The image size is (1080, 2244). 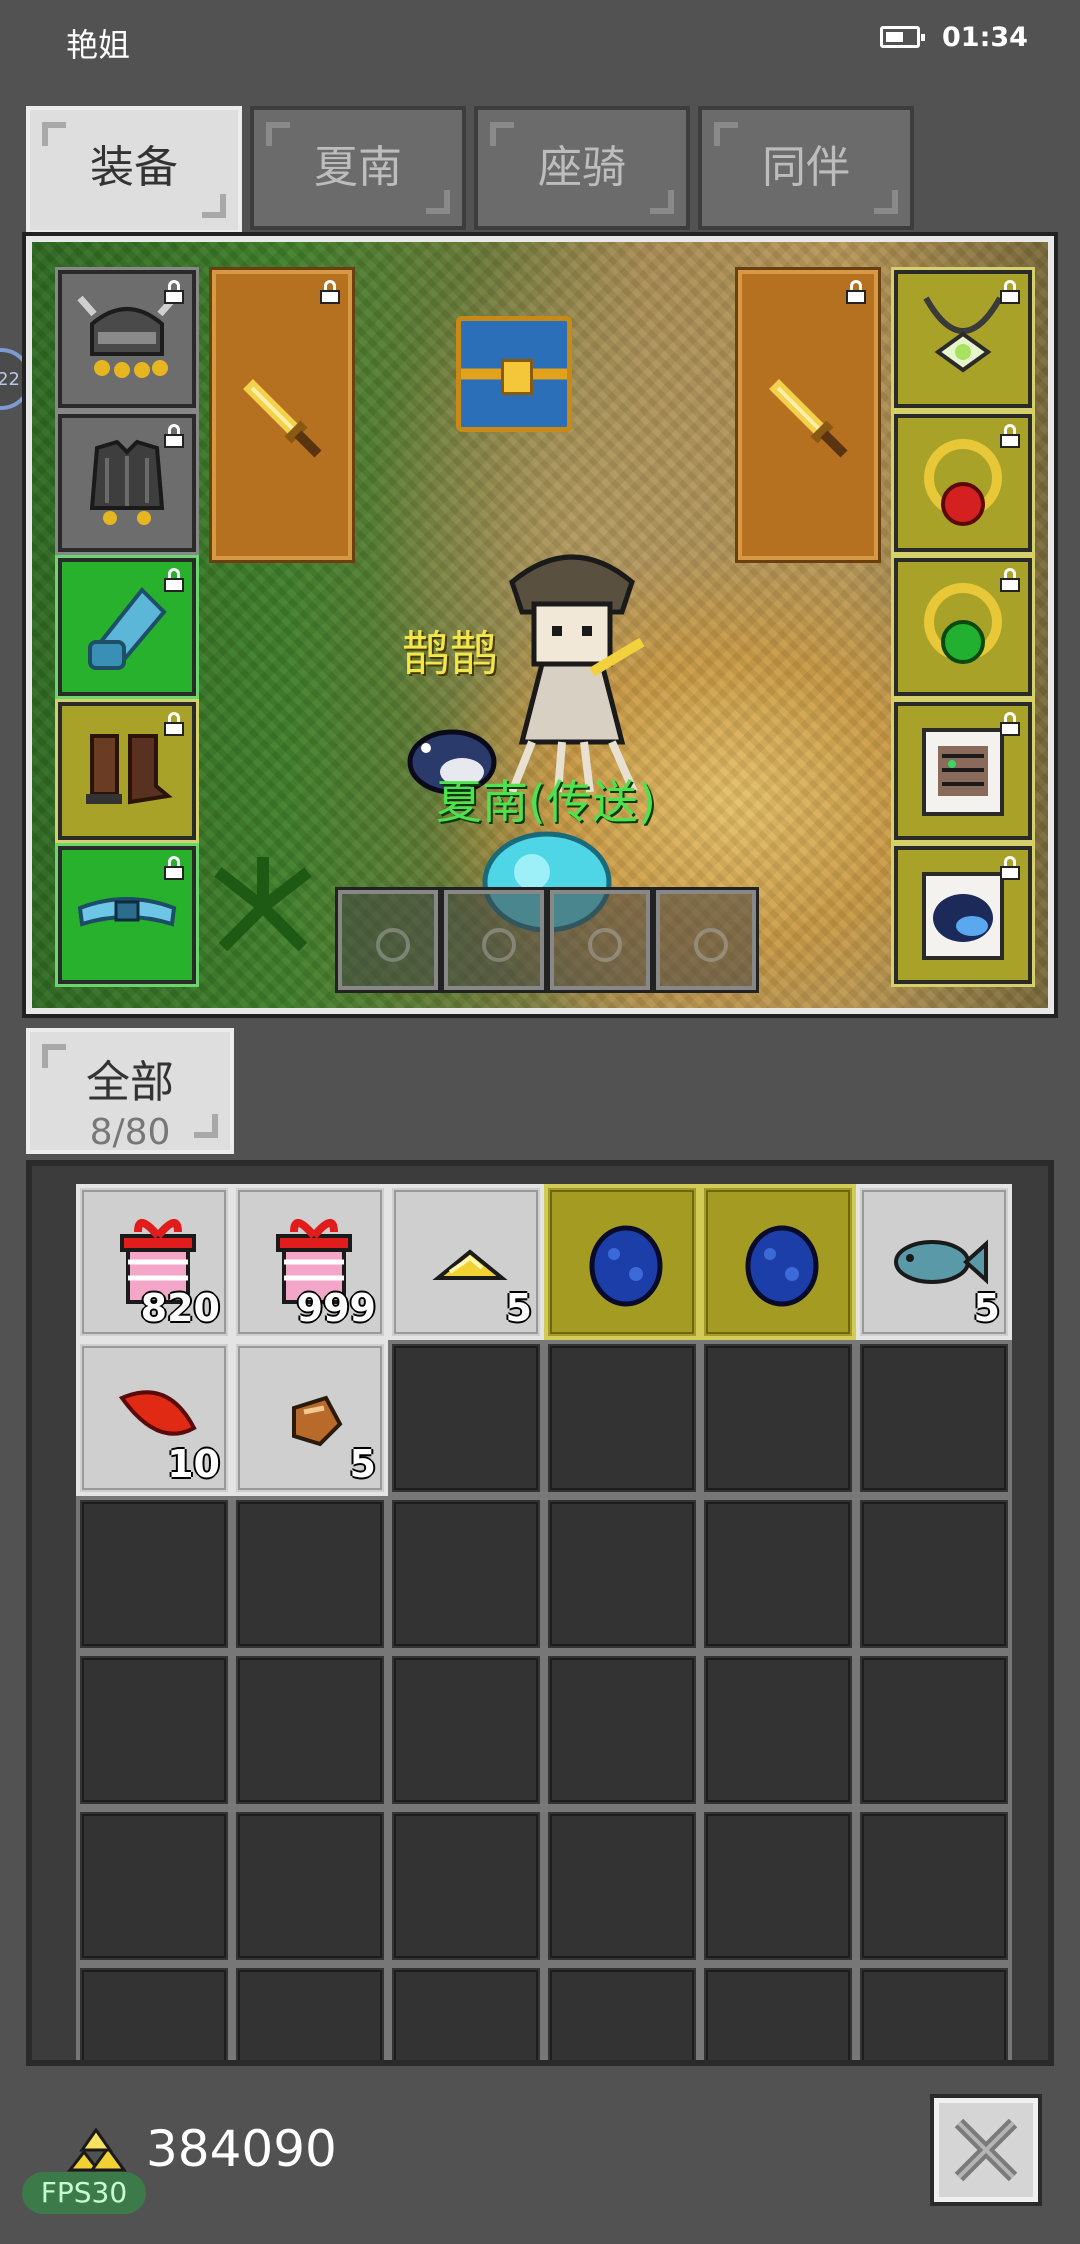 I want to click on gold-amount: 384090, so click(x=241, y=2149).